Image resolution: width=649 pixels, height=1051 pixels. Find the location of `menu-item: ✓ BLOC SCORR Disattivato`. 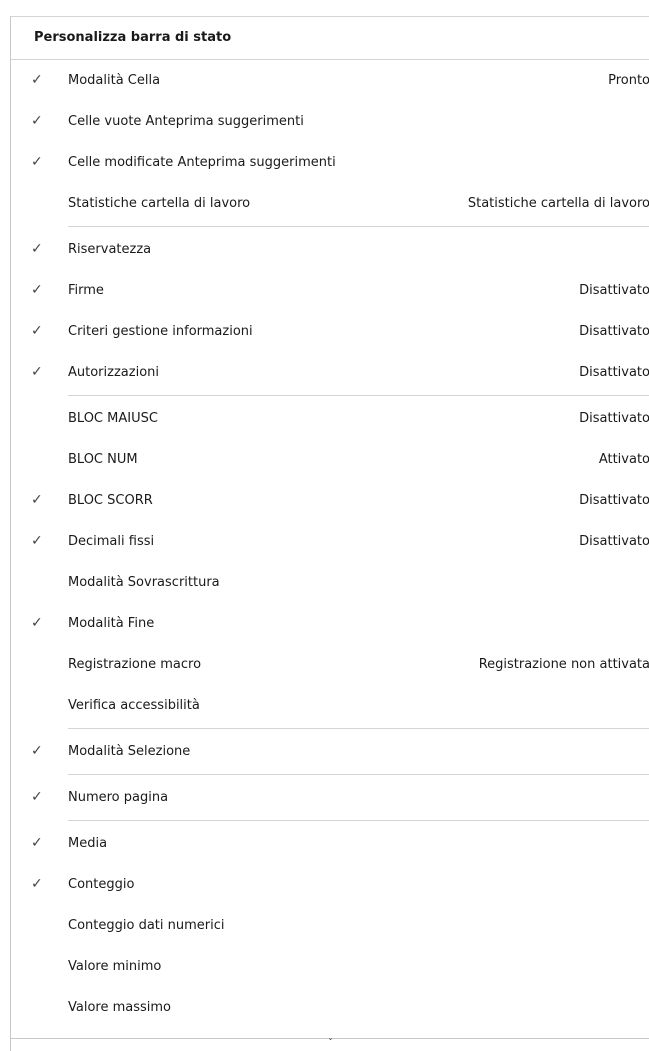

menu-item: ✓ BLOC SCORR Disattivato is located at coordinates (330, 500).